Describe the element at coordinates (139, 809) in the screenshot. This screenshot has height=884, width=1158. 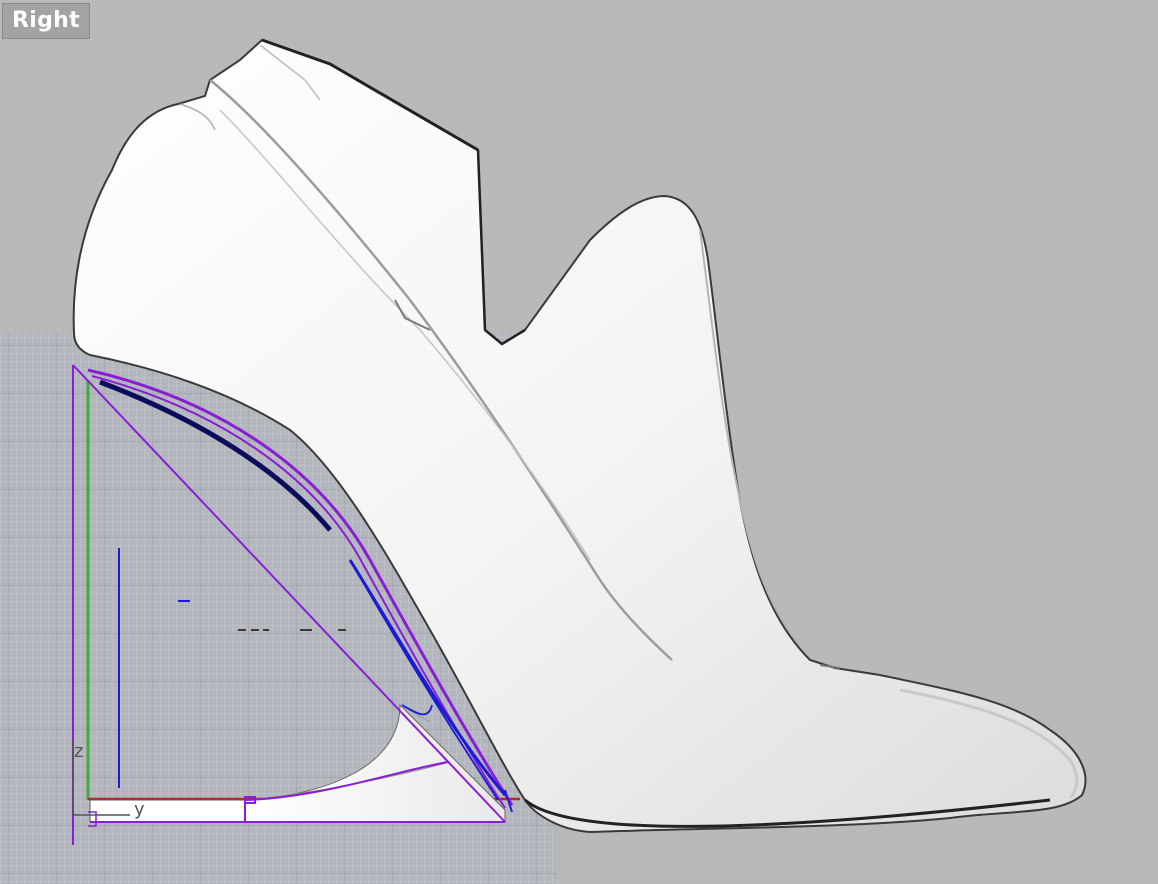
I see `y-axis-label: y` at that location.